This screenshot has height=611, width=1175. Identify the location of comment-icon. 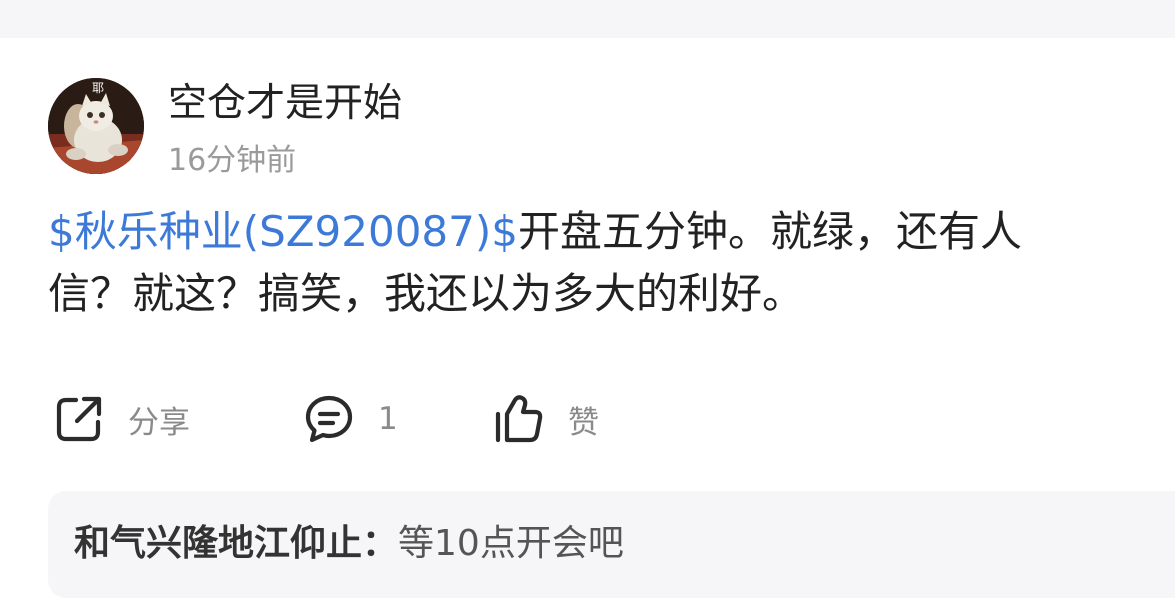
(329, 419).